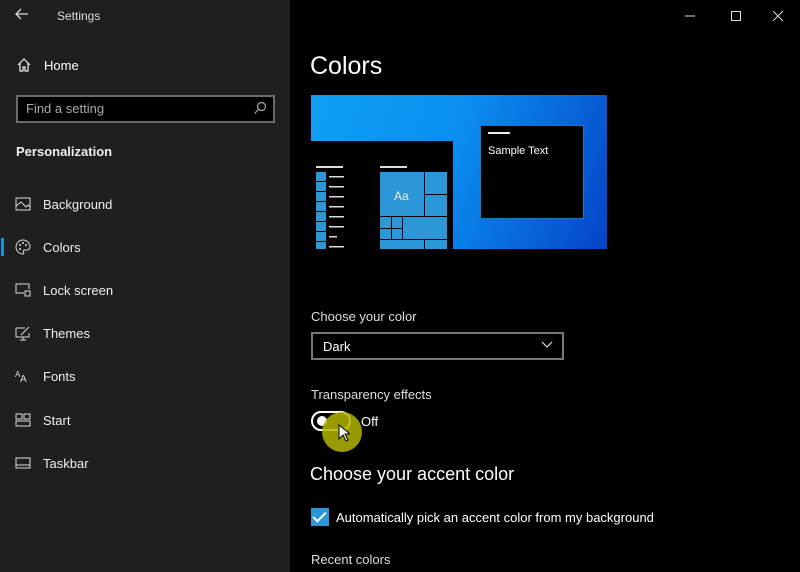 This screenshot has width=800, height=572. Describe the element at coordinates (22, 333) in the screenshot. I see `themes-icon` at that location.